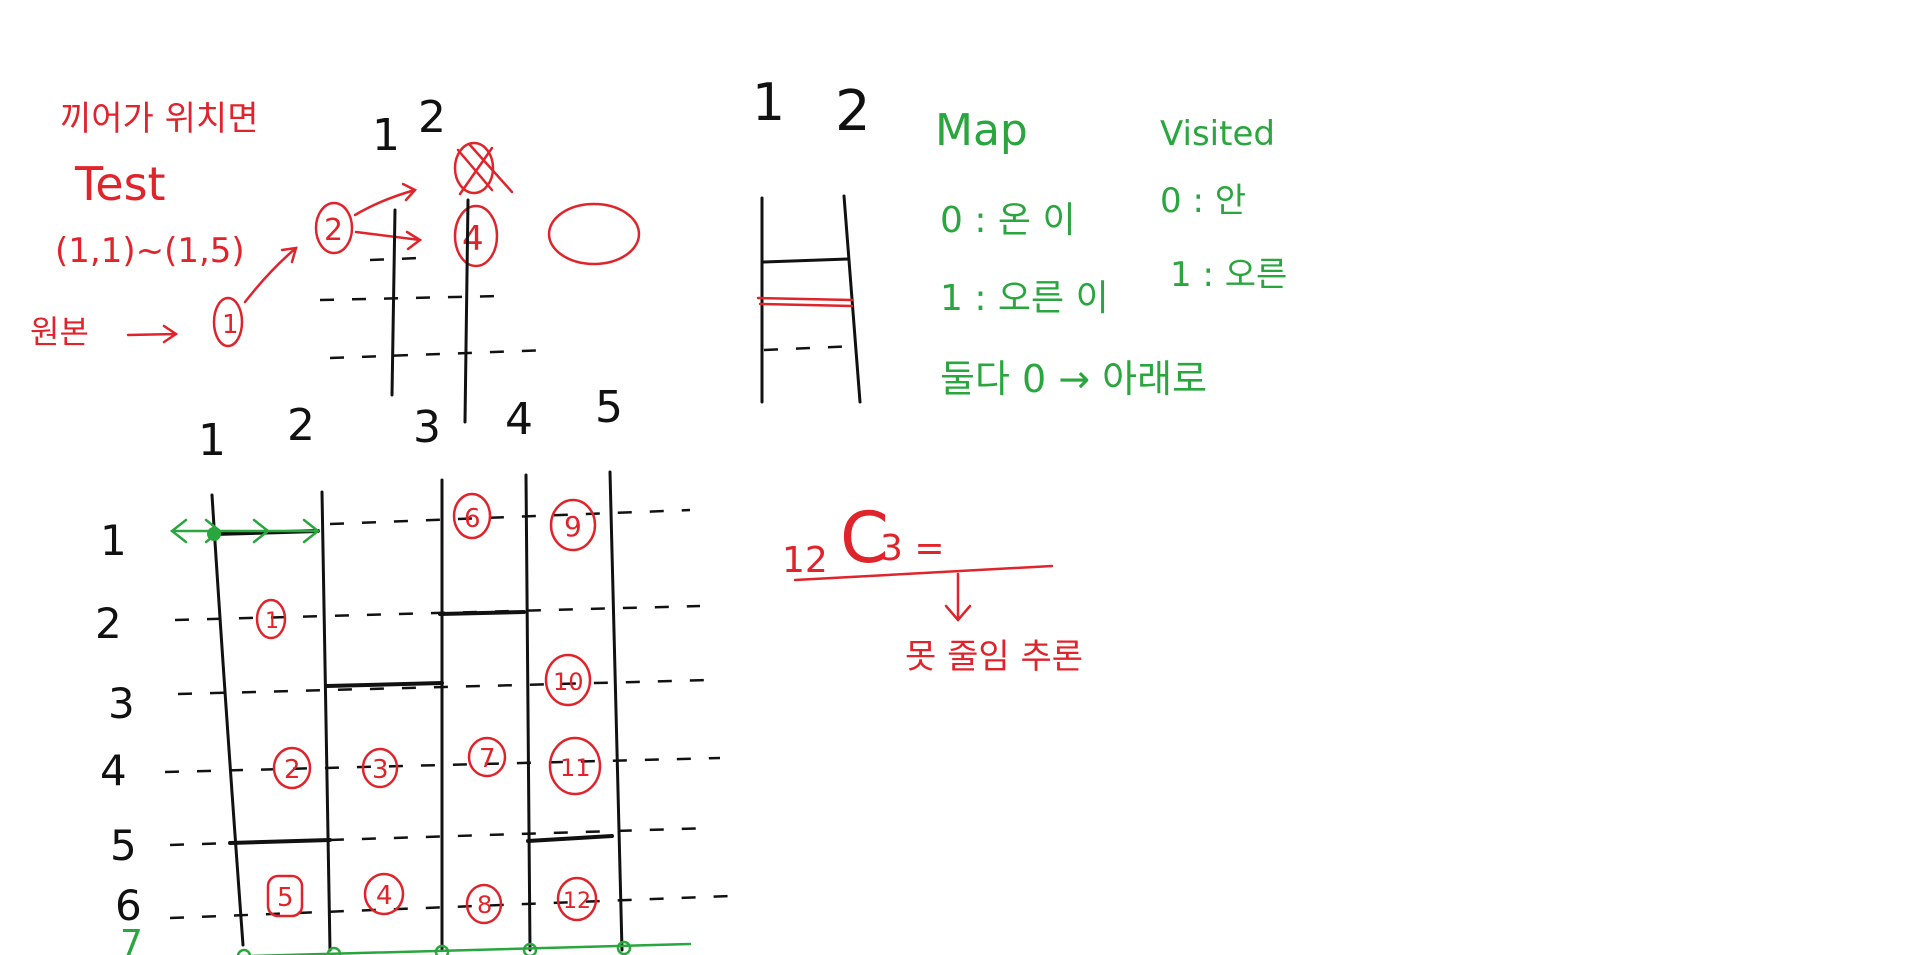 Image resolution: width=1931 pixels, height=955 pixels. What do you see at coordinates (384, 896) in the screenshot?
I see `cell-4-label: 4` at bounding box center [384, 896].